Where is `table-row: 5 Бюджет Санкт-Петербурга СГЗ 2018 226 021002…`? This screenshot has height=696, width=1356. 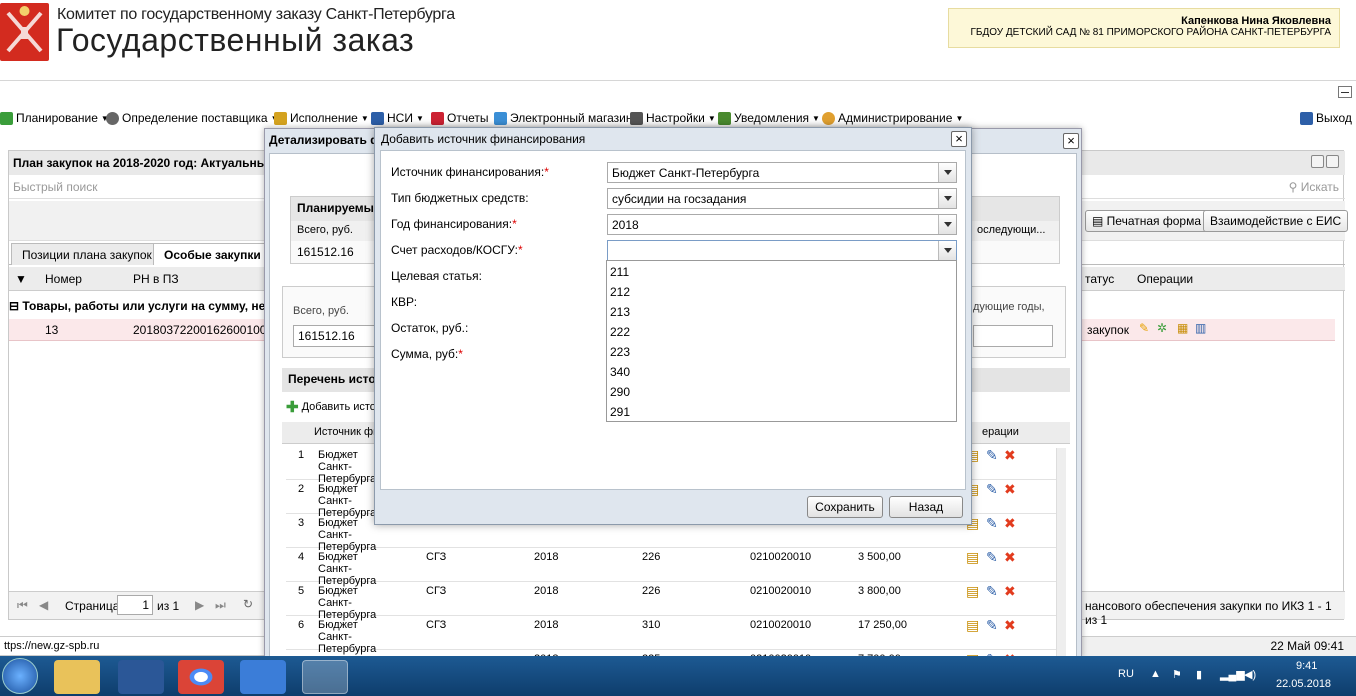
table-row: 5 Бюджет Санкт-Петербурга СГЗ 2018 226 021002… is located at coordinates (671, 601).